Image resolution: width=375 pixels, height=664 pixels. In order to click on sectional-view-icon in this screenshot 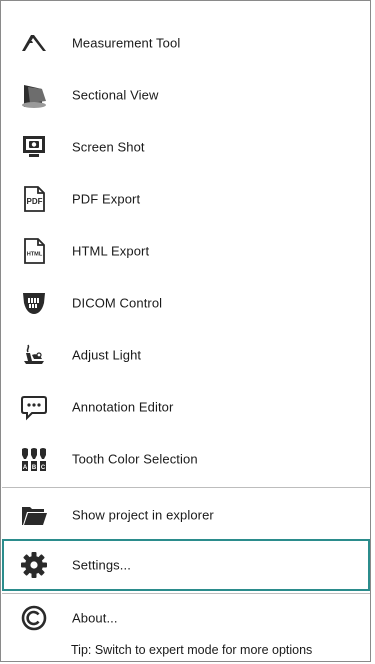, I will do `click(34, 95)`.